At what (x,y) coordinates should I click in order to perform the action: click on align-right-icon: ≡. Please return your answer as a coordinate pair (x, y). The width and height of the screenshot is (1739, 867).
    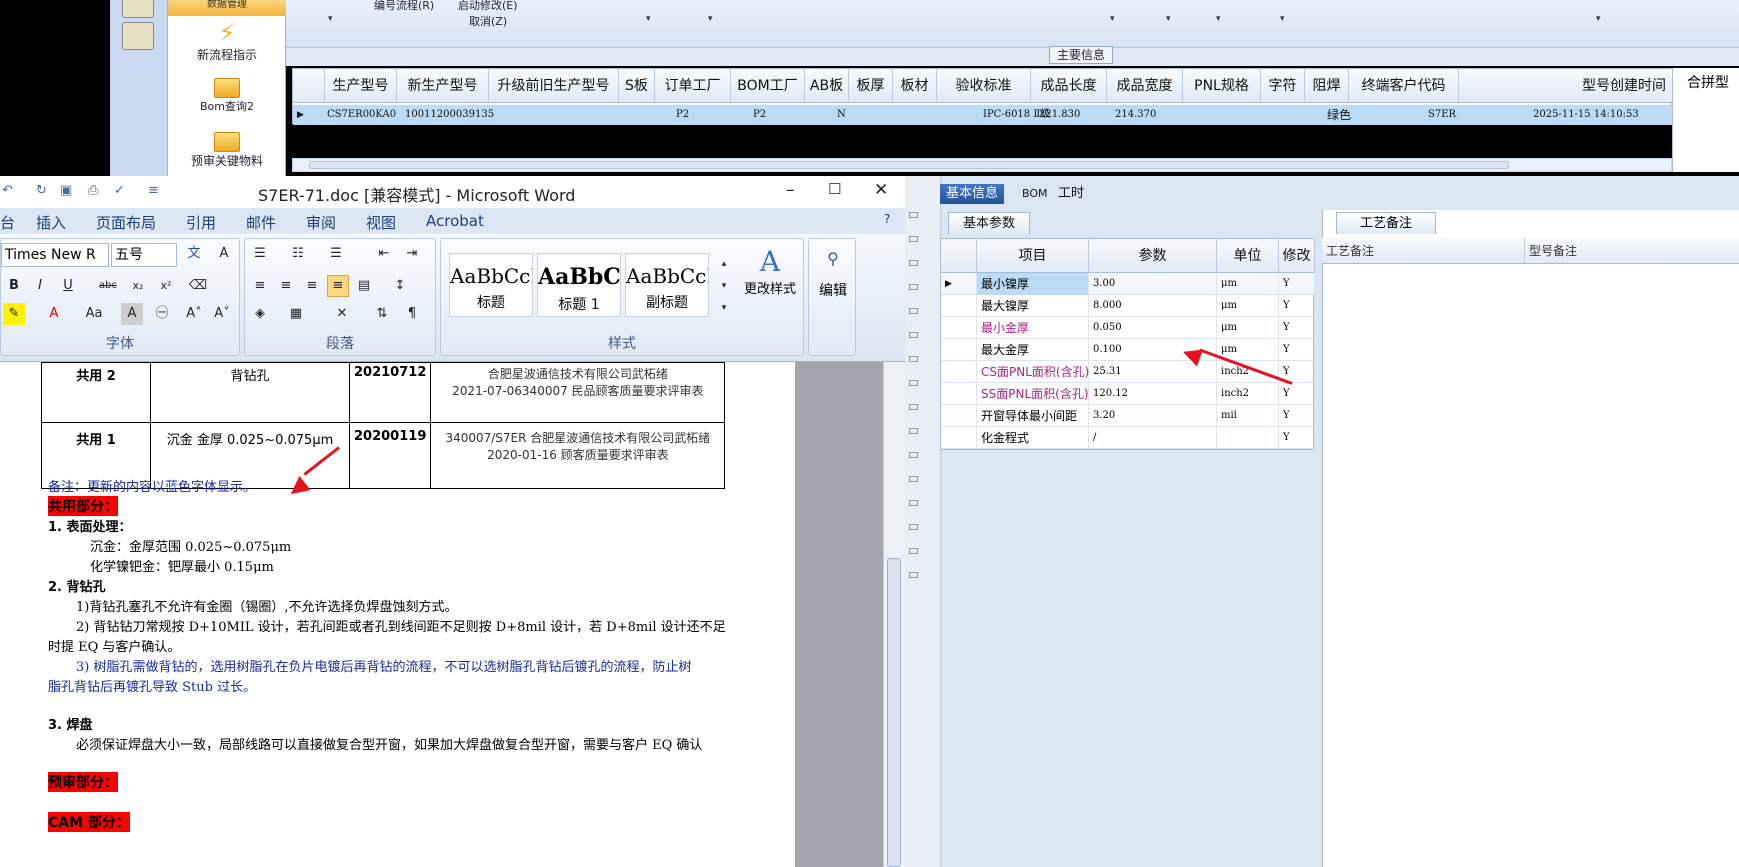
    Looking at the image, I should click on (312, 286).